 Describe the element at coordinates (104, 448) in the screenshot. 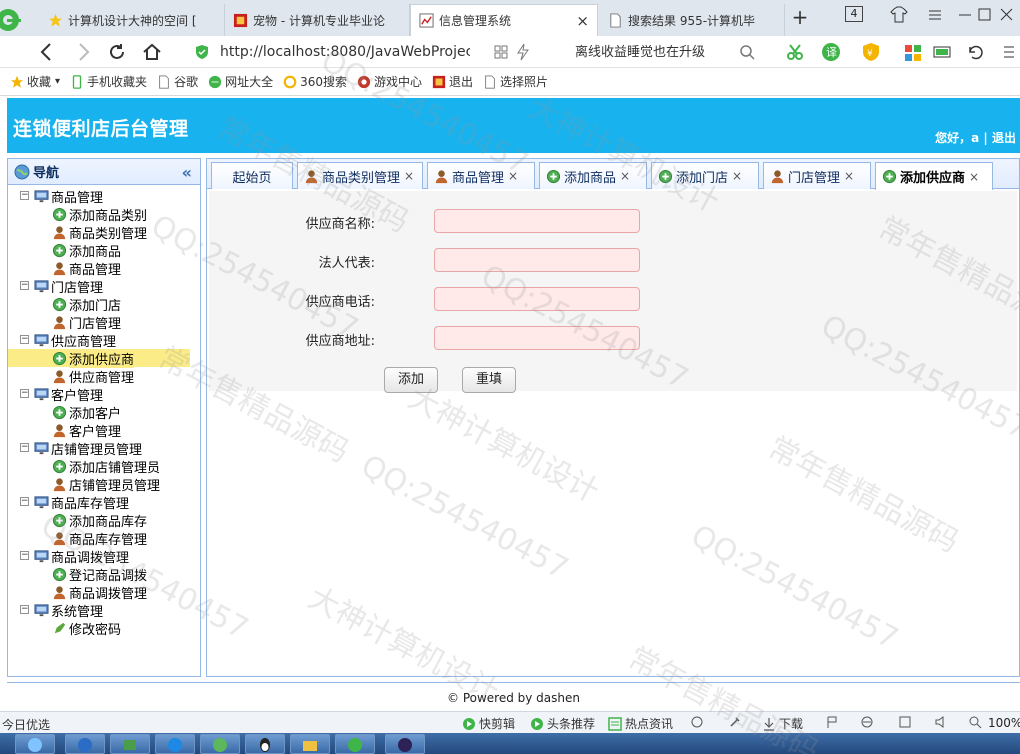

I see `tree-group: − 店铺管理员管理` at that location.